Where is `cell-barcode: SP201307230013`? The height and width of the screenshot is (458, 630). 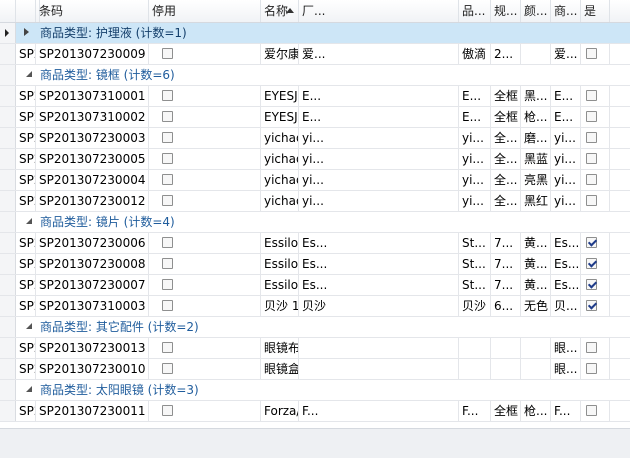
cell-barcode: SP201307230013 is located at coordinates (92, 348).